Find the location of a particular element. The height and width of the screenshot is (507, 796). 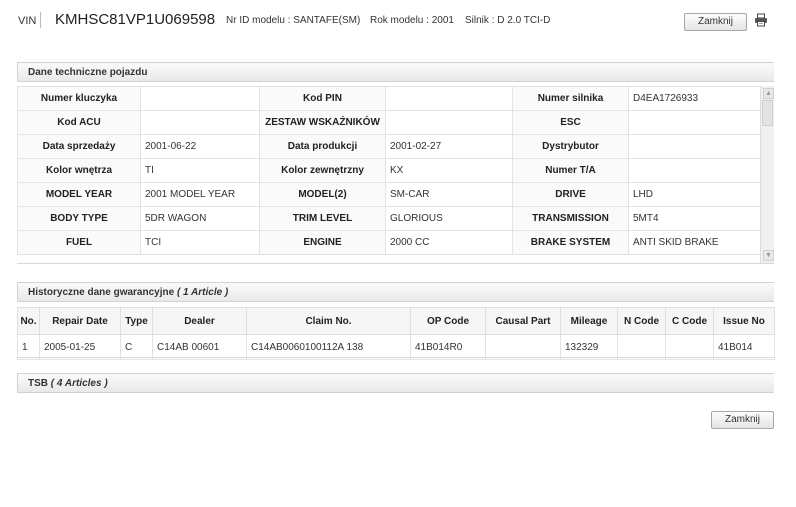

engine-info: Silnik : D 2.0 TCI-D is located at coordinates (508, 20).